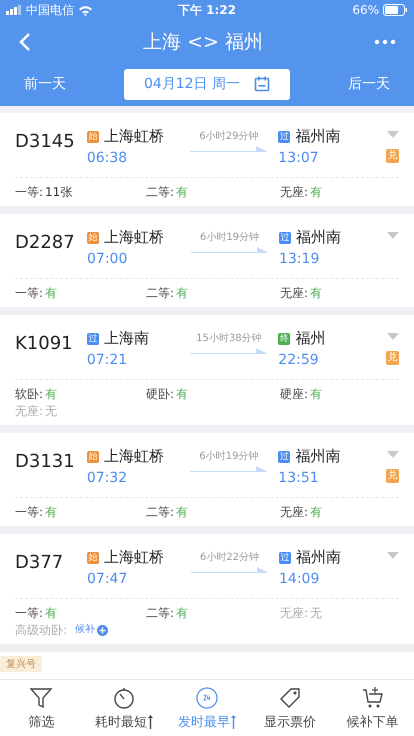  I want to click on seat-label: 高级动卧:, so click(41, 630).